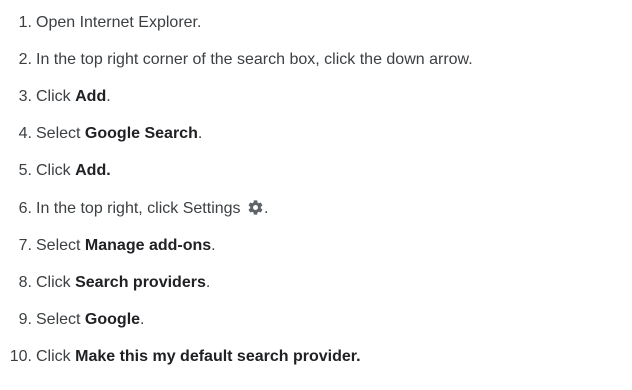  What do you see at coordinates (255, 207) in the screenshot?
I see `gear-icon` at bounding box center [255, 207].